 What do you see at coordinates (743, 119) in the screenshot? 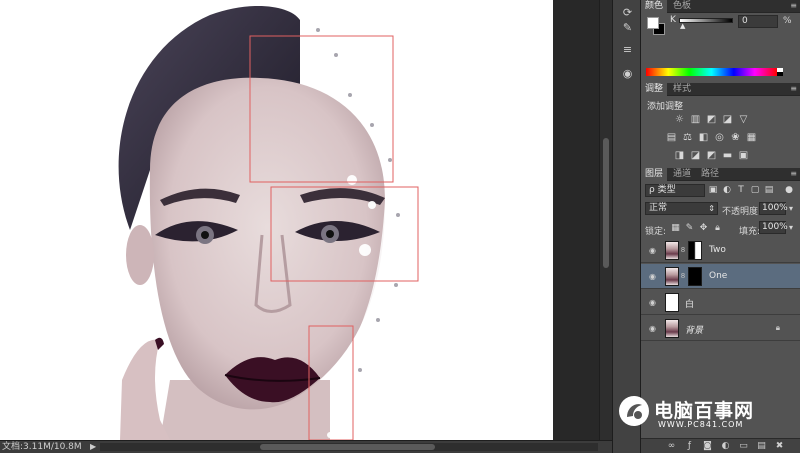
I see `vibrance-icon: ▽` at bounding box center [743, 119].